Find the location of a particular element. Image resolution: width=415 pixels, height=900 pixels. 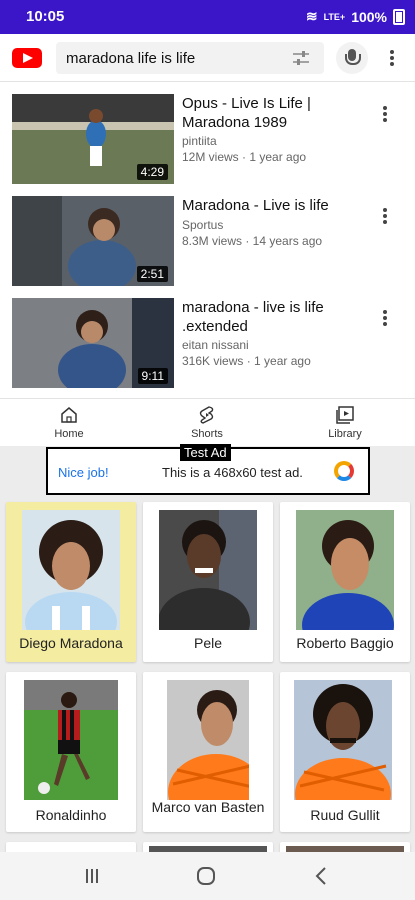

video-thumbnail: 9:11 is located at coordinates (93, 343).